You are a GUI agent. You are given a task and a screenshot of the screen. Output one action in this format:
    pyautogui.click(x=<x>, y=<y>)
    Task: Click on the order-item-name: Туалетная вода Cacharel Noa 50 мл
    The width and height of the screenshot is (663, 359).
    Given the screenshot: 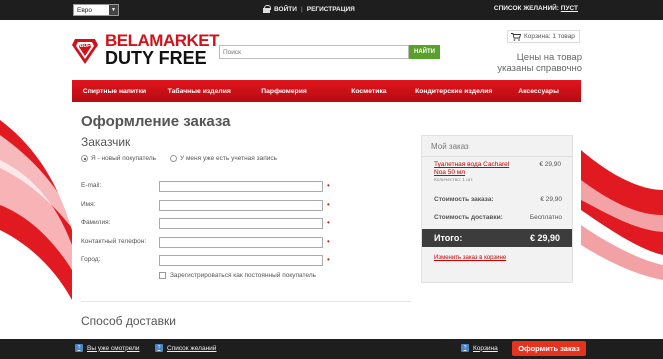 What is the action you would take?
    pyautogui.click(x=474, y=169)
    